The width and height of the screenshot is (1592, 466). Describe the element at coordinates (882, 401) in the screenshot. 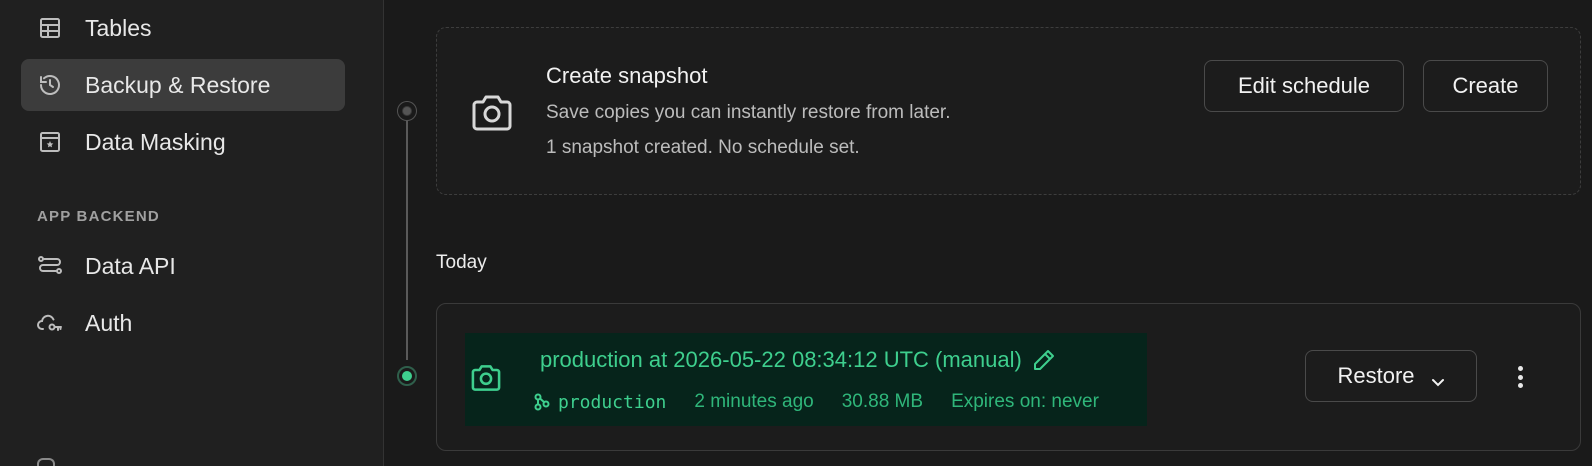

I see `backup-size: 30.88 MB` at that location.